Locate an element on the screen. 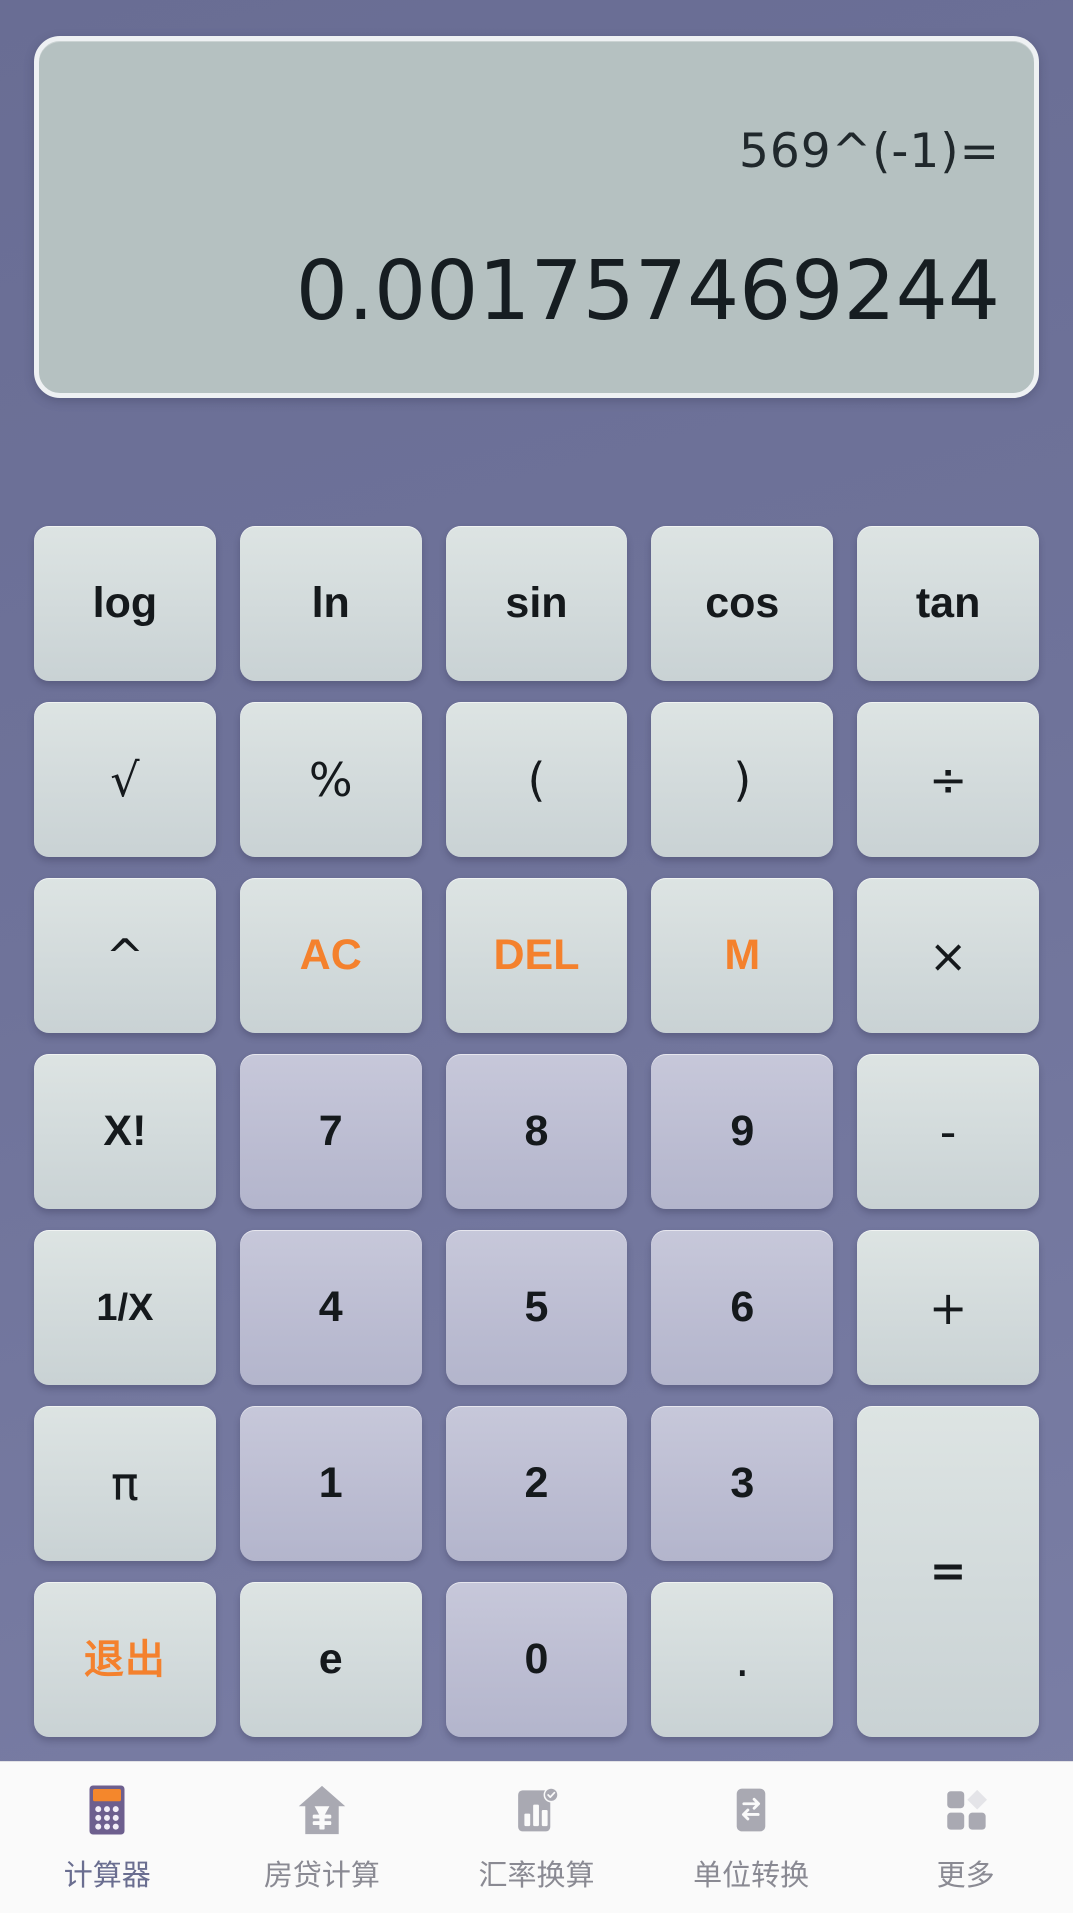  nav-exchange-rate: 汇率换算 is located at coordinates (536, 1837).